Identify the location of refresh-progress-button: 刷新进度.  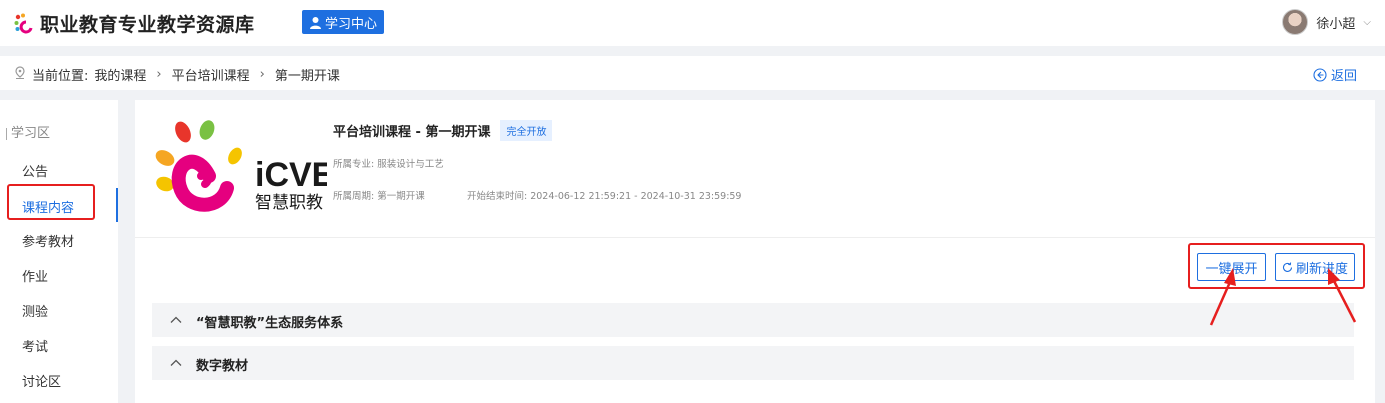
(1315, 267).